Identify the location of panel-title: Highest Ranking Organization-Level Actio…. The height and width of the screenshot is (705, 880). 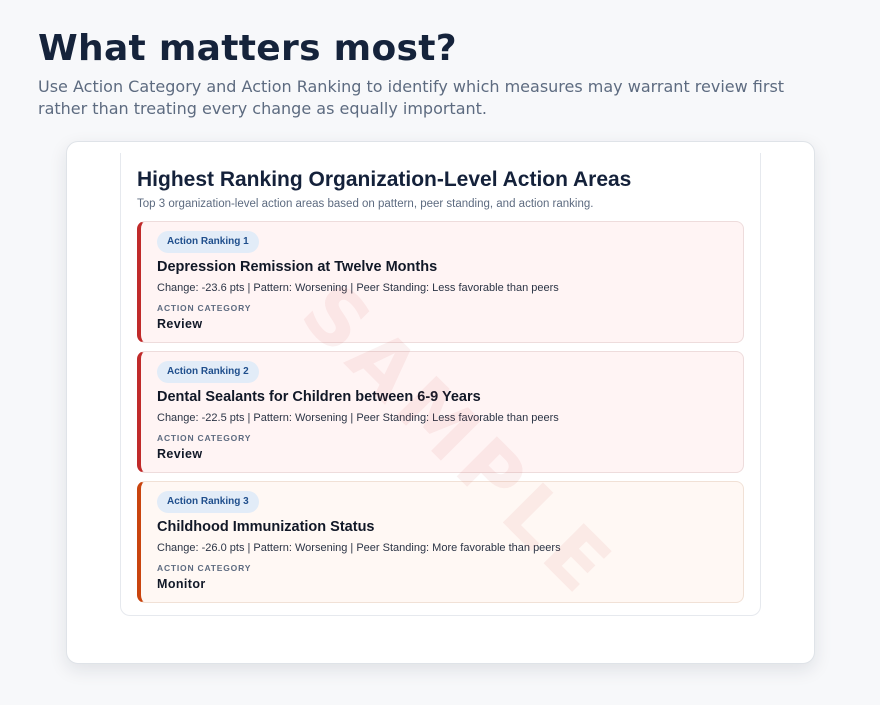
(384, 179).